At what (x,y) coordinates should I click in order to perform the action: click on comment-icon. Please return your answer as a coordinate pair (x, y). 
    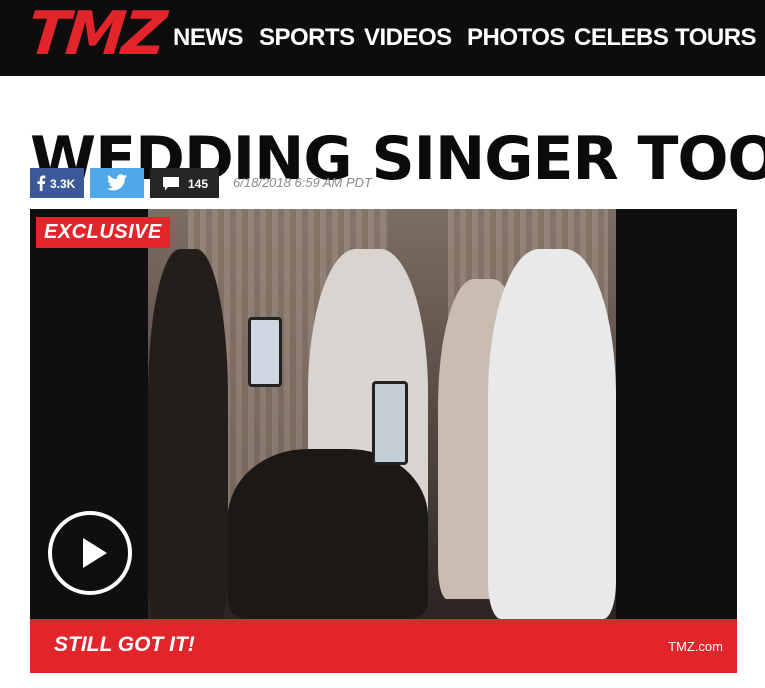
    Looking at the image, I should click on (171, 184).